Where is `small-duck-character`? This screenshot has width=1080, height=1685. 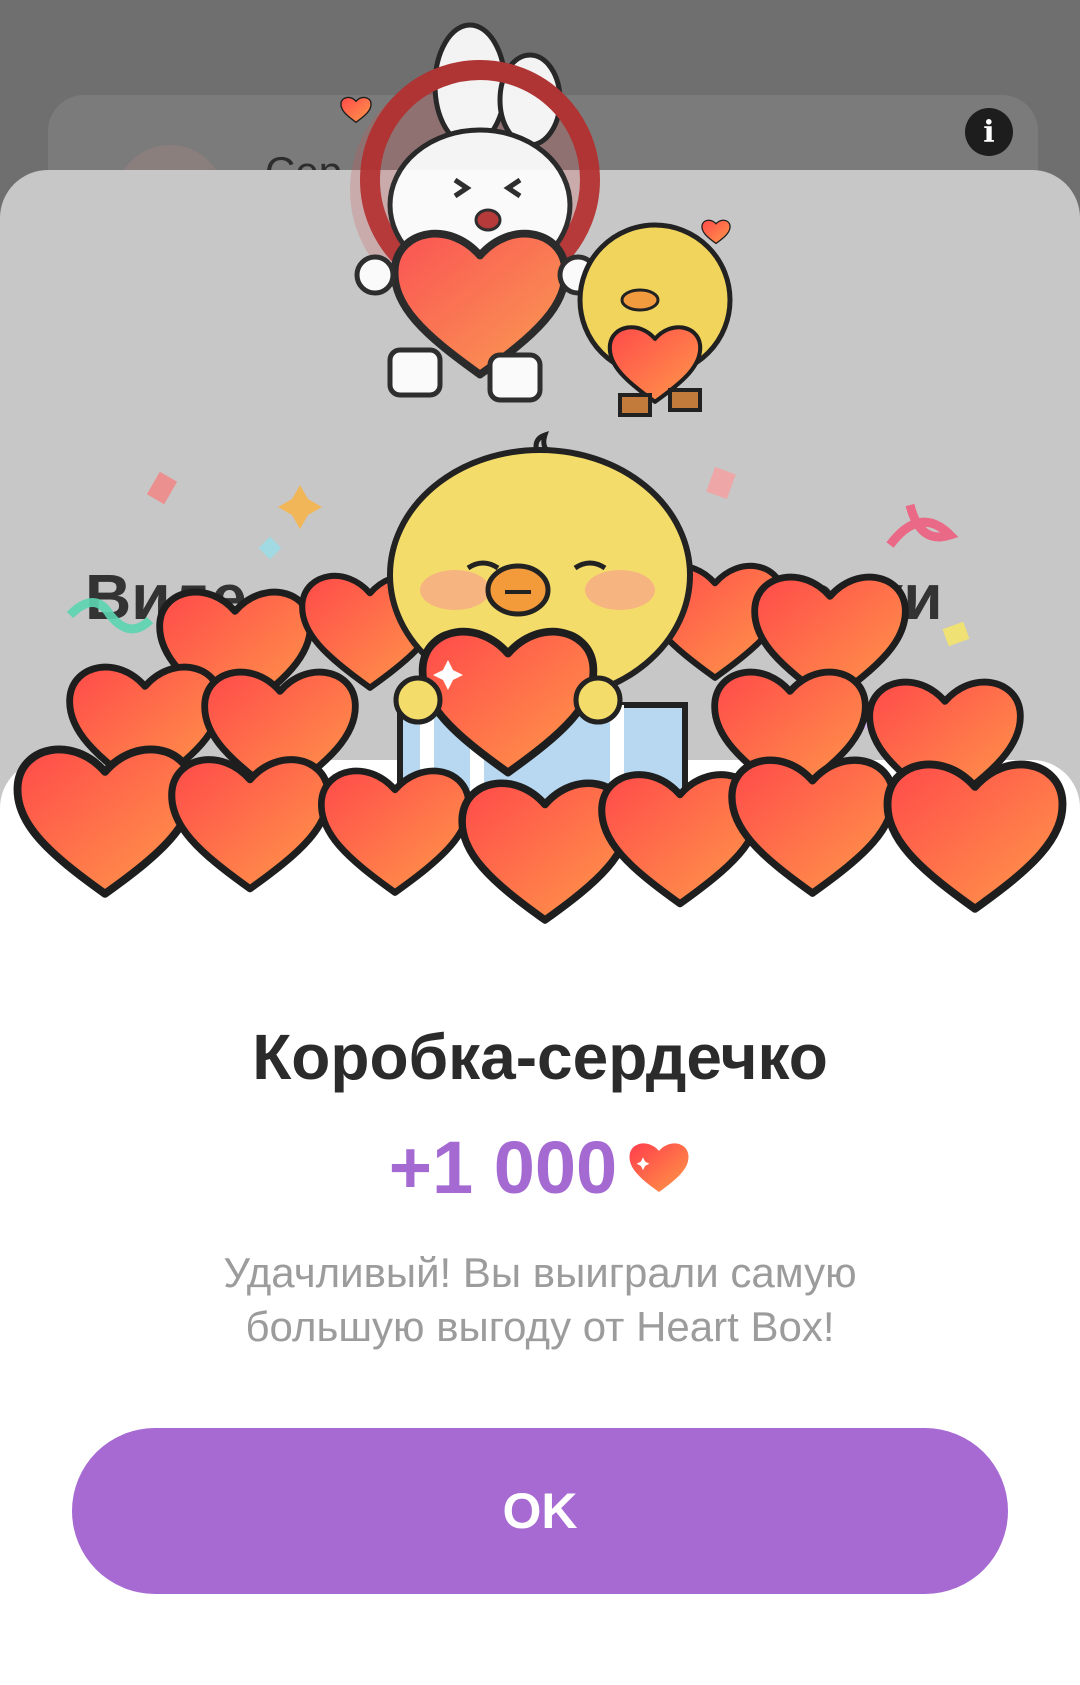 small-duck-character is located at coordinates (655, 319).